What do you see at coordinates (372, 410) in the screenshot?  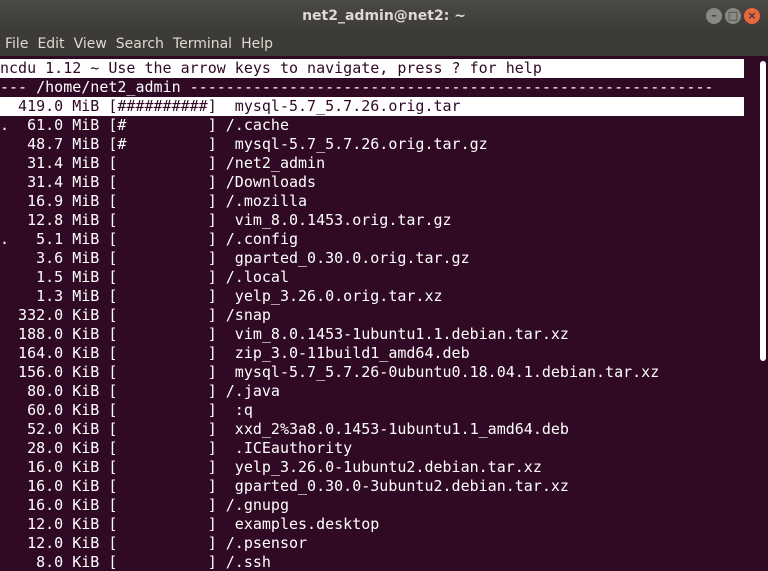 I see `ncdu-row: 60.0 KiB [ ] :q` at bounding box center [372, 410].